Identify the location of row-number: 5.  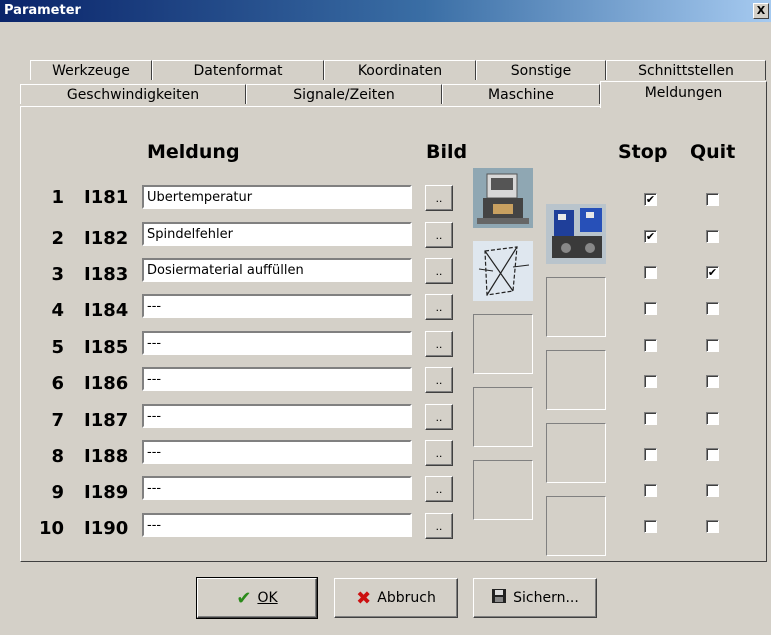
(57, 347).